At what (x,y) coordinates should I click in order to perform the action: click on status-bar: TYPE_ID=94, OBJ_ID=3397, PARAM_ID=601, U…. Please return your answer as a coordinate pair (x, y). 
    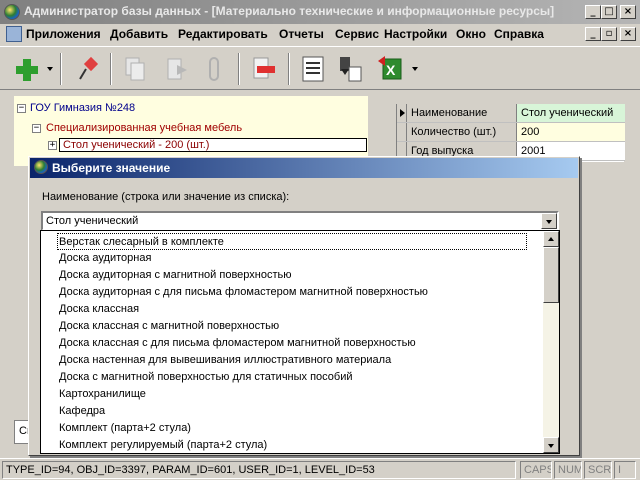
    Looking at the image, I should click on (320, 469).